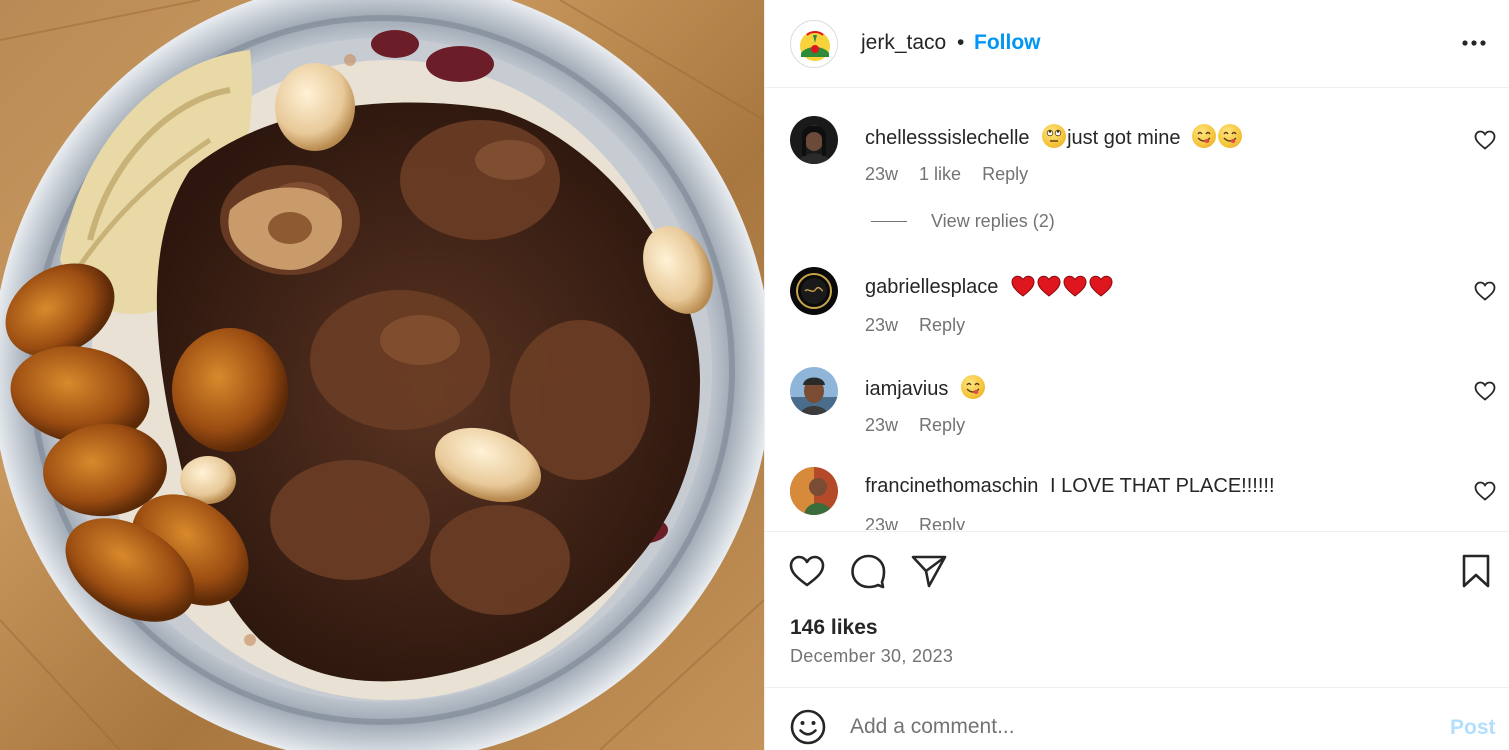 The image size is (1509, 750). Describe the element at coordinates (1007, 43) in the screenshot. I see `follow-button: Follow` at that location.